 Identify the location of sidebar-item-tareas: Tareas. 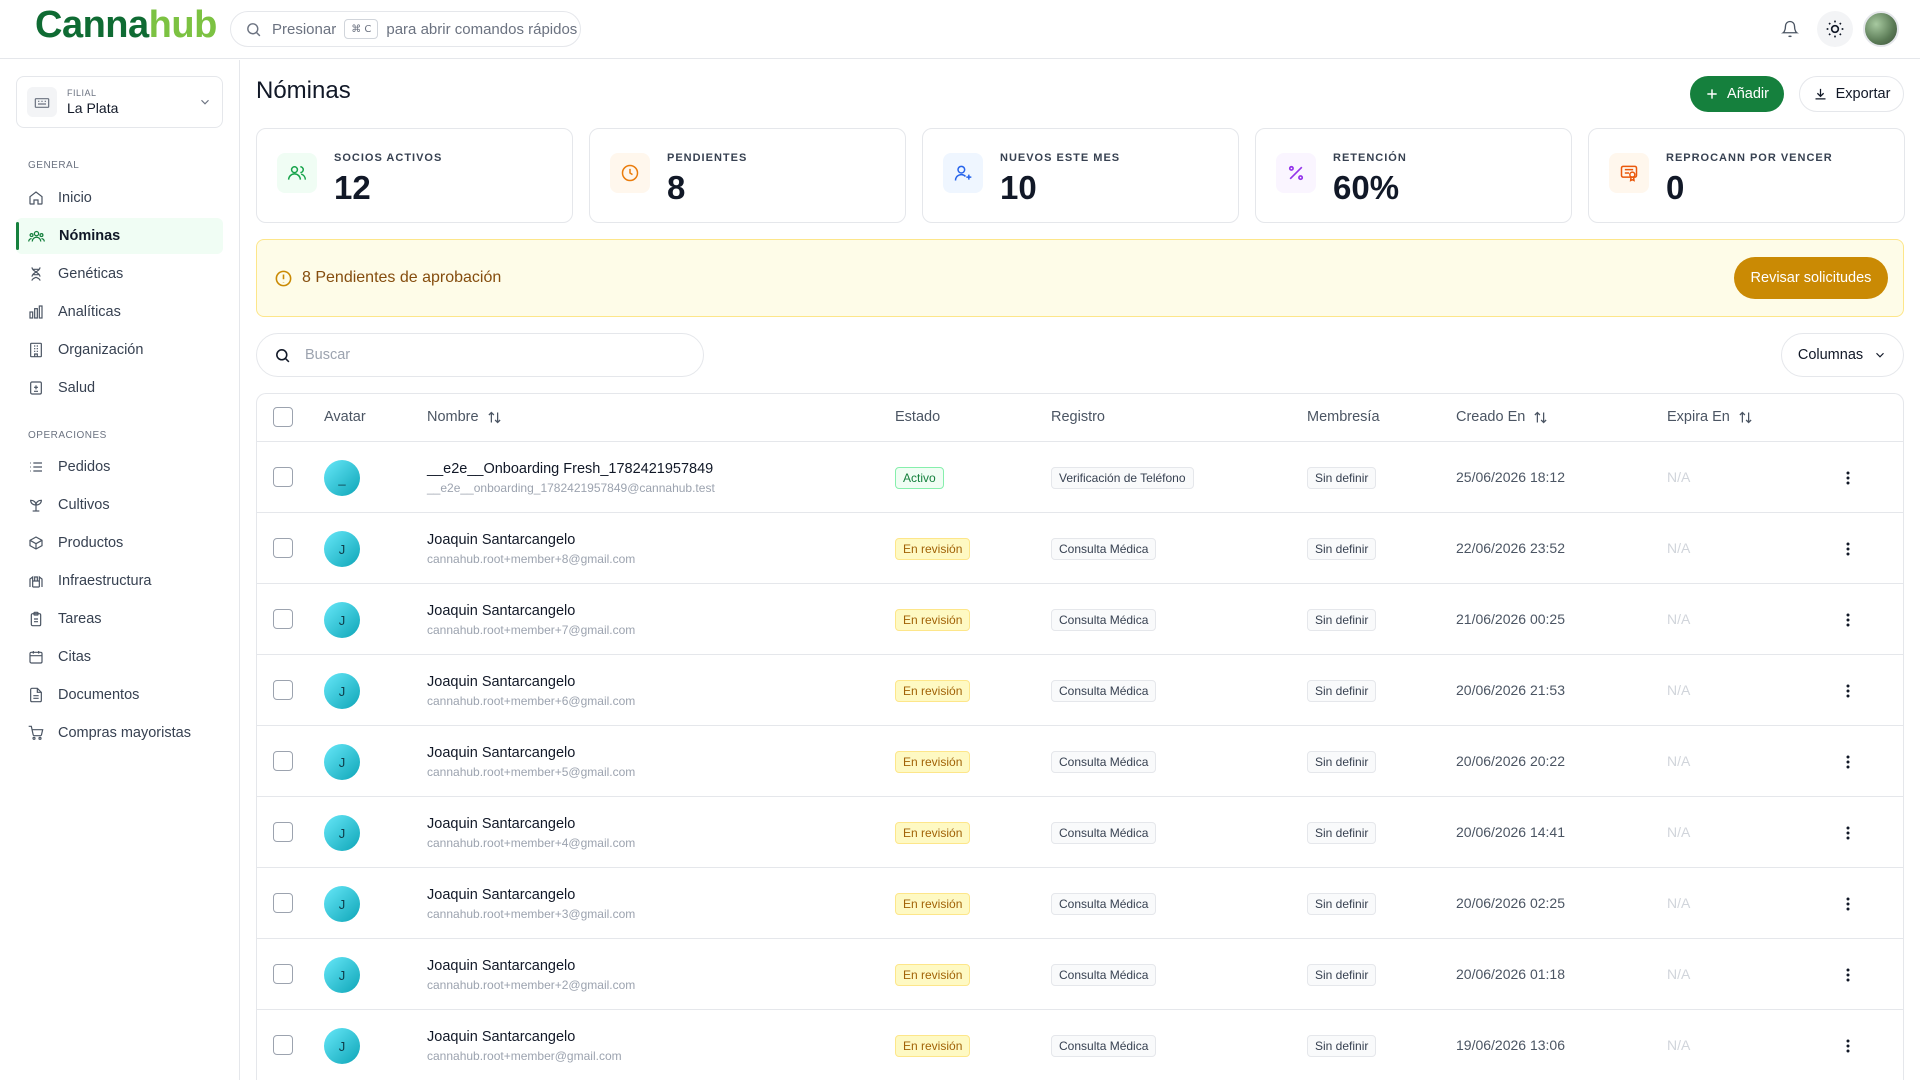
(119, 619).